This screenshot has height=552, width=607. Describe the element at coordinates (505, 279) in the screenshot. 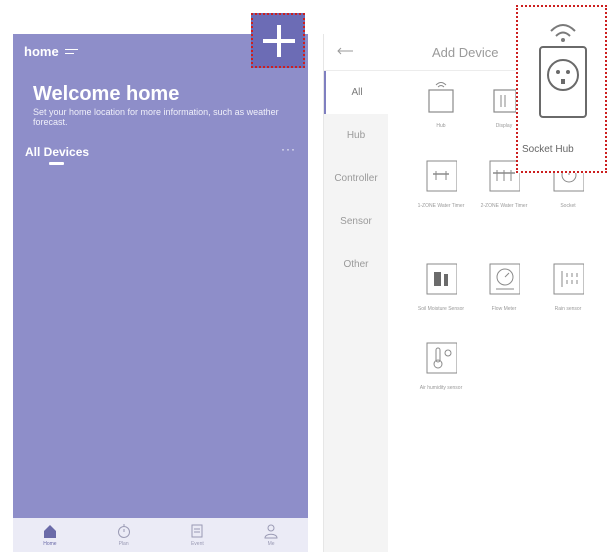

I see `flow-meter-icon` at that location.